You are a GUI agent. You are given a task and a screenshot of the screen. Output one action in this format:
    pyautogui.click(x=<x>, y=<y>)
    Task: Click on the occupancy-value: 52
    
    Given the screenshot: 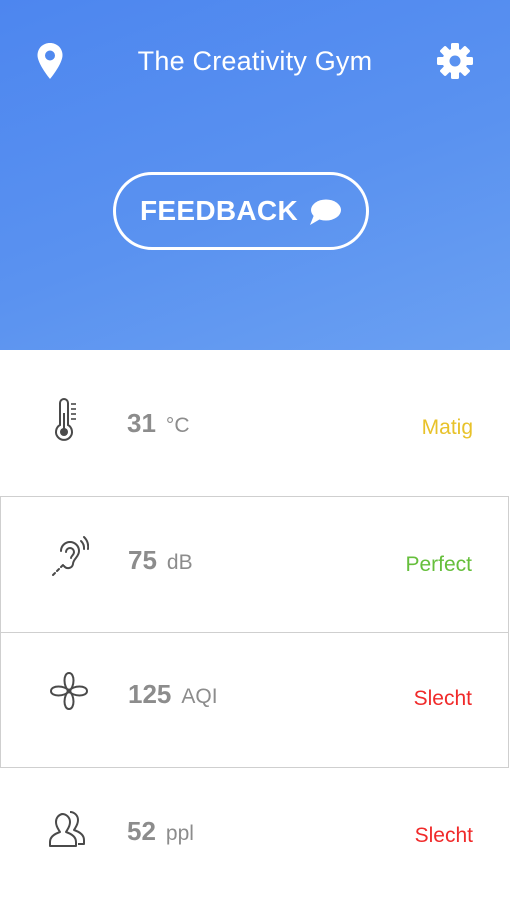 What is the action you would take?
    pyautogui.click(x=141, y=831)
    